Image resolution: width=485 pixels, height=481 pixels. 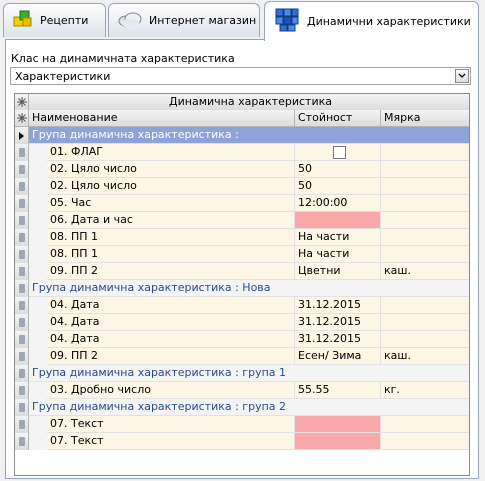 I want to click on table-row: 05. Час 12:00:00, so click(x=242, y=203).